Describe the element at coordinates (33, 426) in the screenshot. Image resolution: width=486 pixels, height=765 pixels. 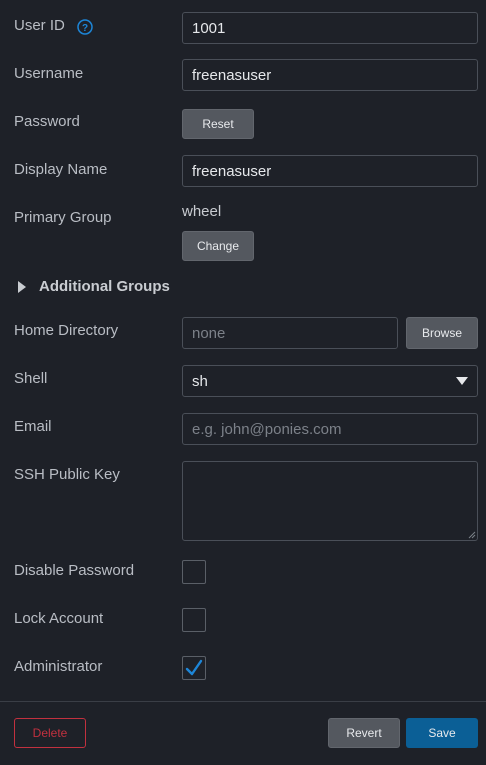
I see `email-label: Email` at that location.